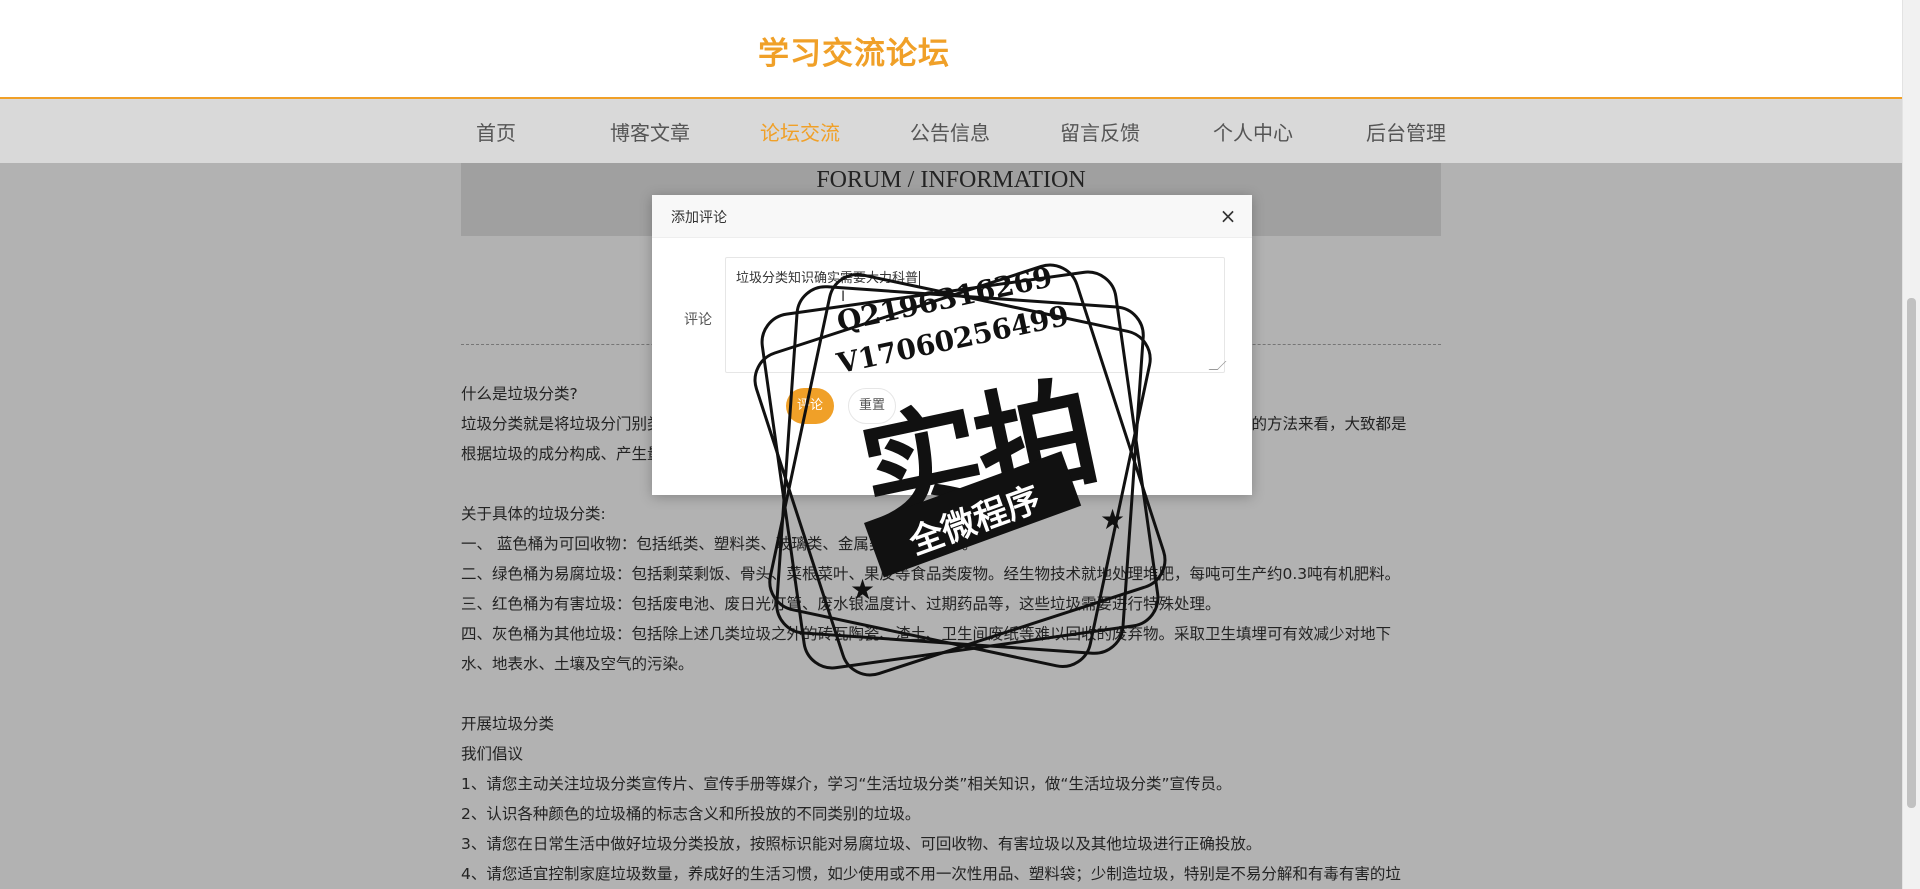 This screenshot has height=889, width=1920. I want to click on scrollbar-thumb, so click(1911, 553).